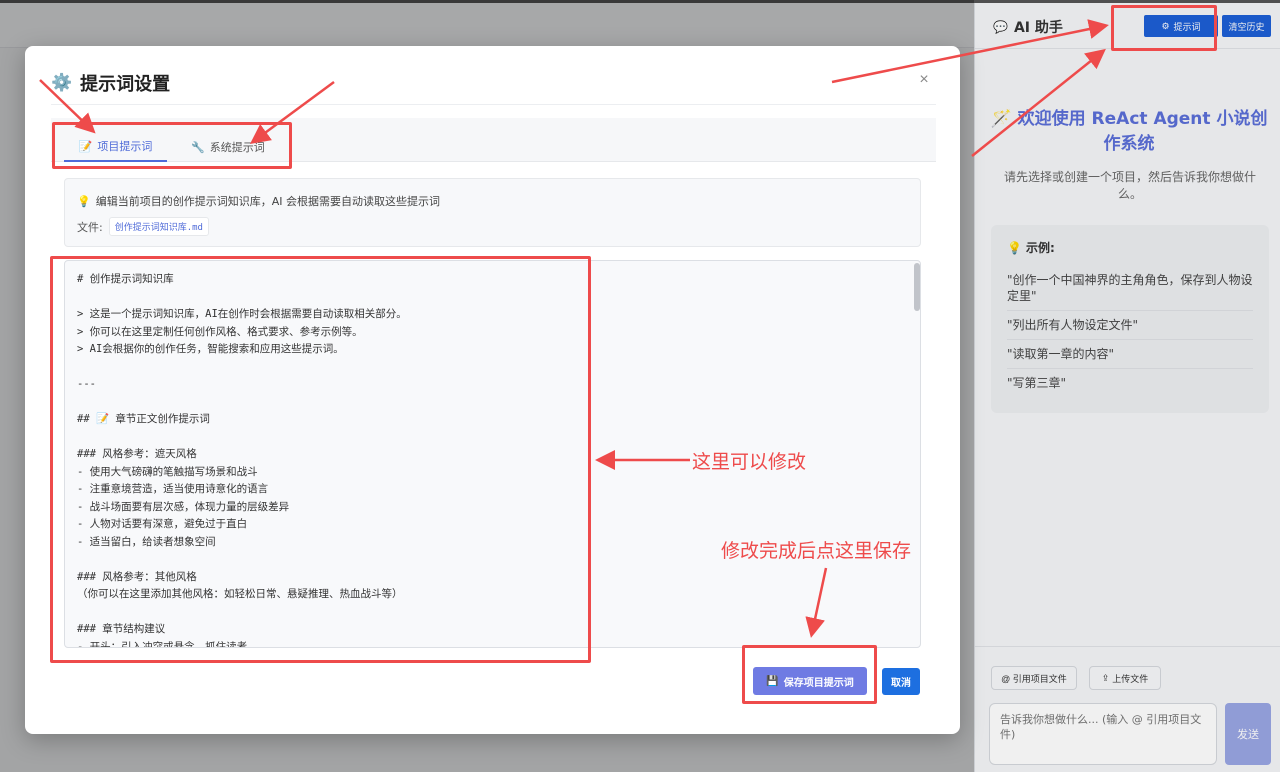 The width and height of the screenshot is (1280, 772). I want to click on editor-line: ### 风格参考：其他风格, so click(137, 576).